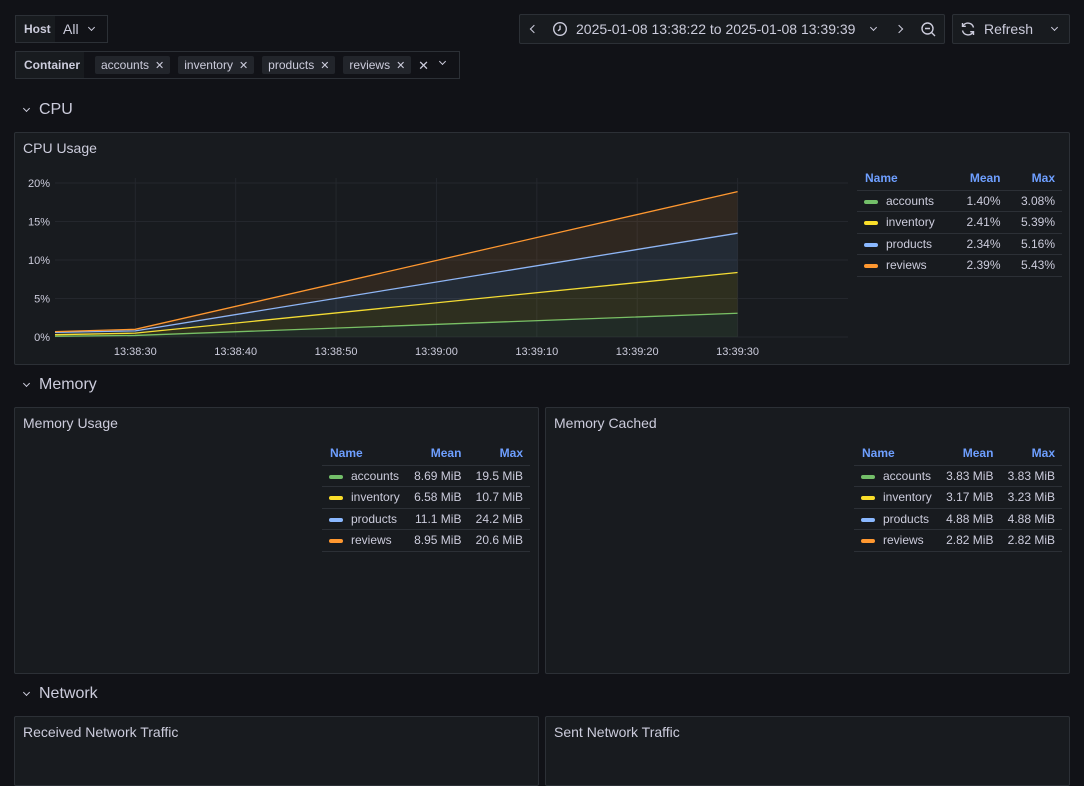  I want to click on legend-row: products 11.1 MiB 24.2 MiB, so click(426, 518).